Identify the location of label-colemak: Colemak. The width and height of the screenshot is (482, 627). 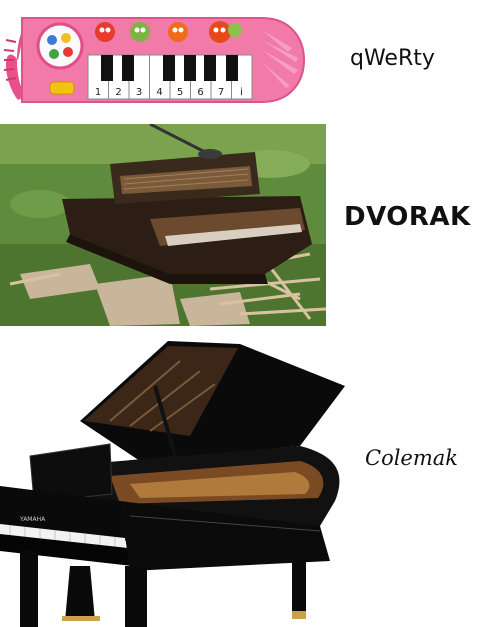
(412, 458).